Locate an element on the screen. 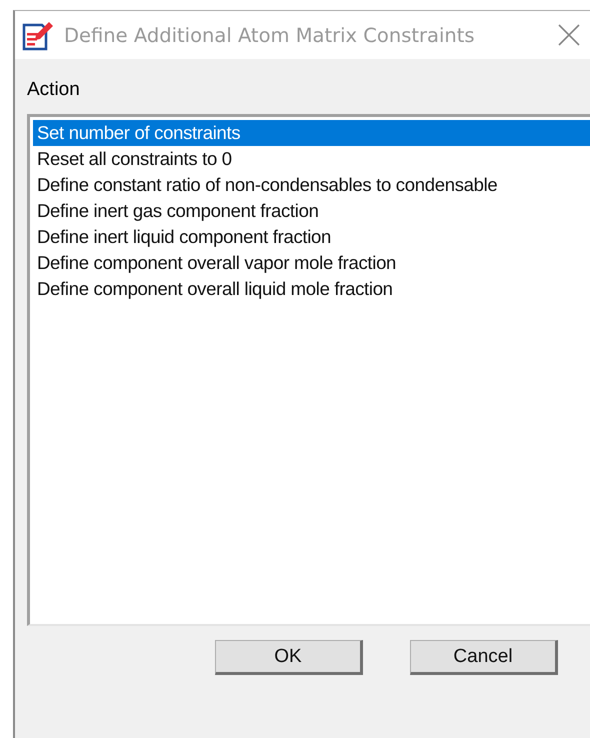  list-item: Define inert gas component fraction is located at coordinates (311, 211).